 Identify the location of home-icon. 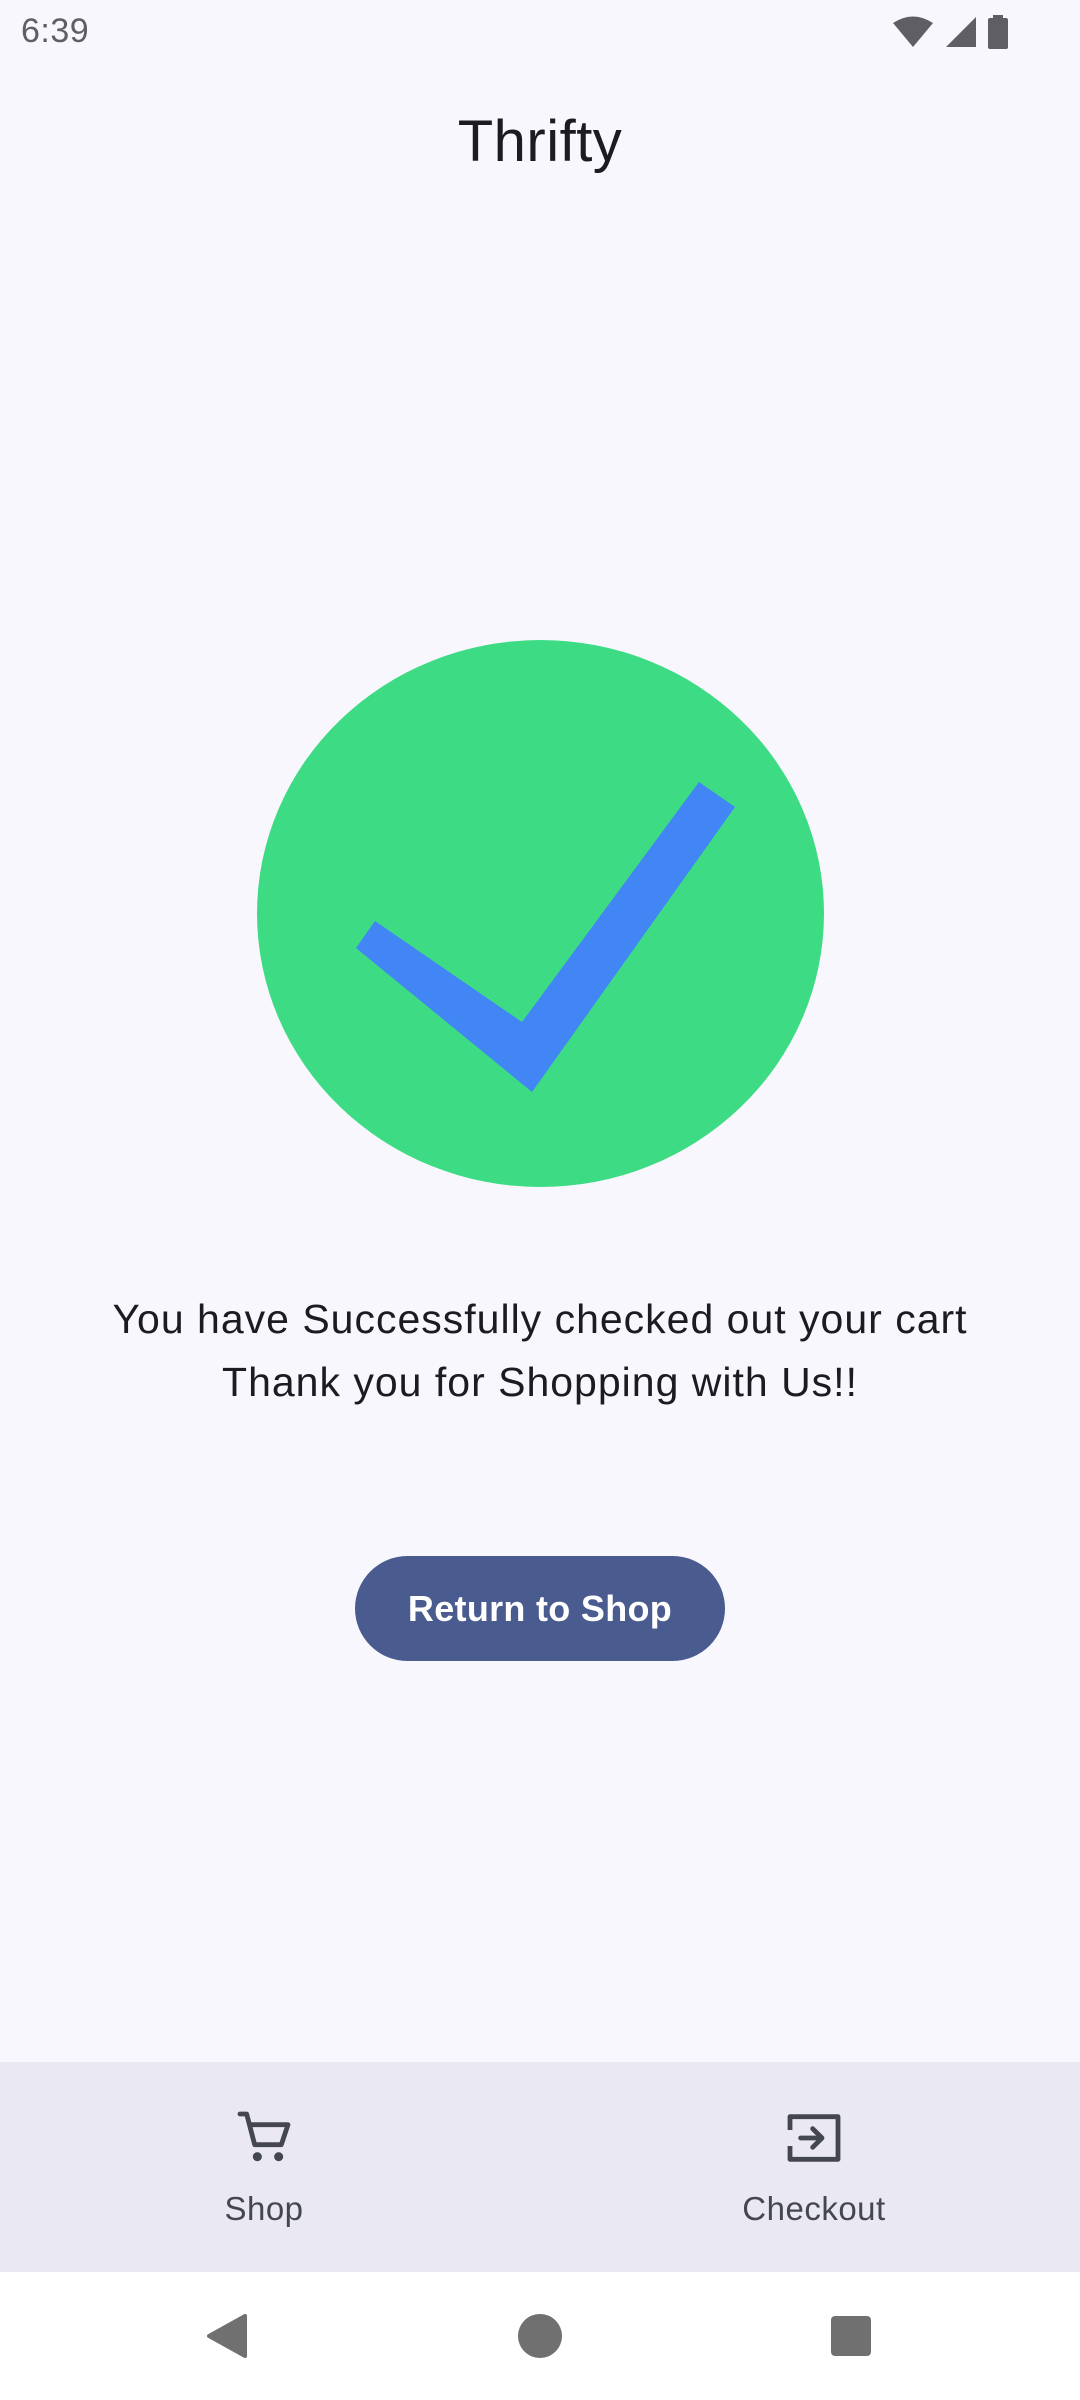
(540, 2336).